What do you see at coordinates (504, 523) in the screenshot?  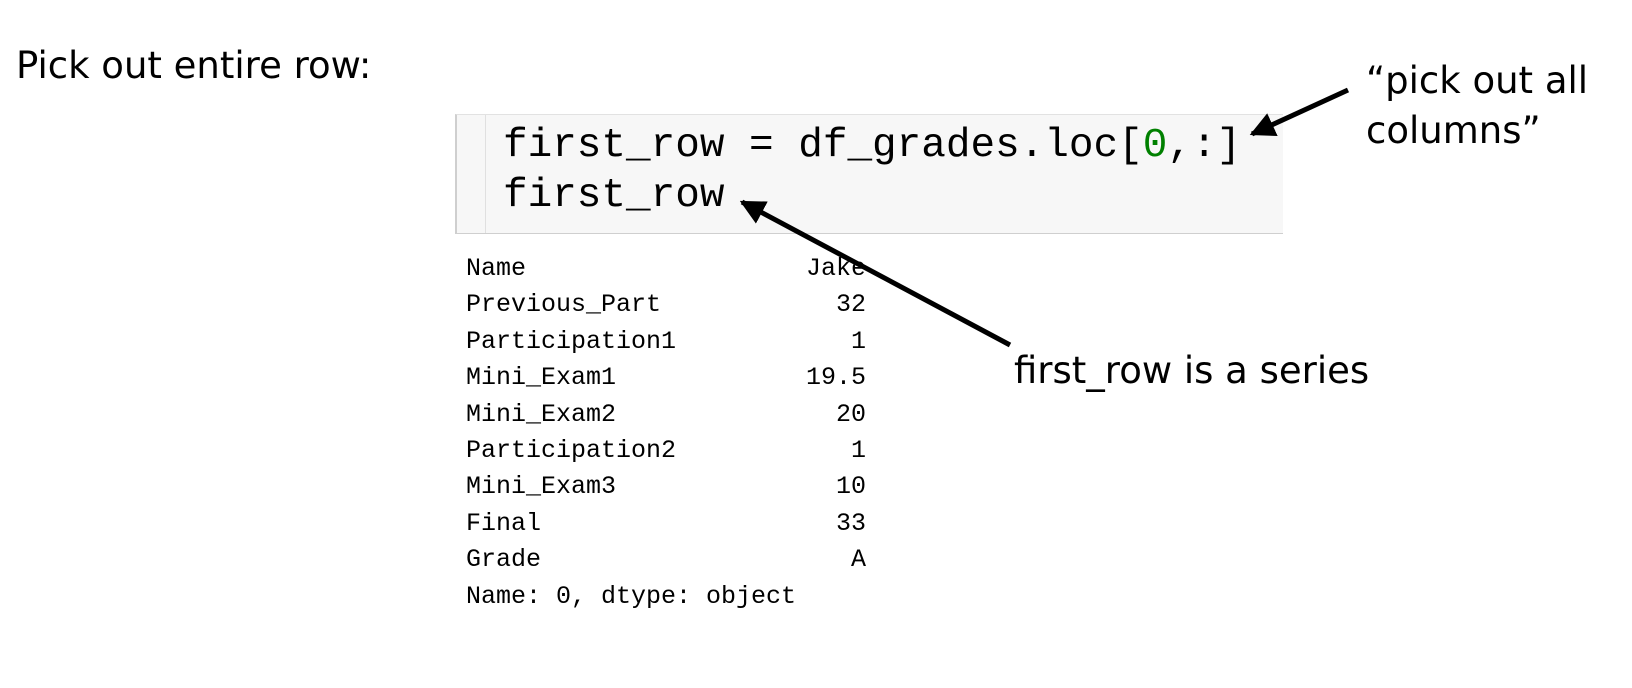 I see `output-row-key: Final` at bounding box center [504, 523].